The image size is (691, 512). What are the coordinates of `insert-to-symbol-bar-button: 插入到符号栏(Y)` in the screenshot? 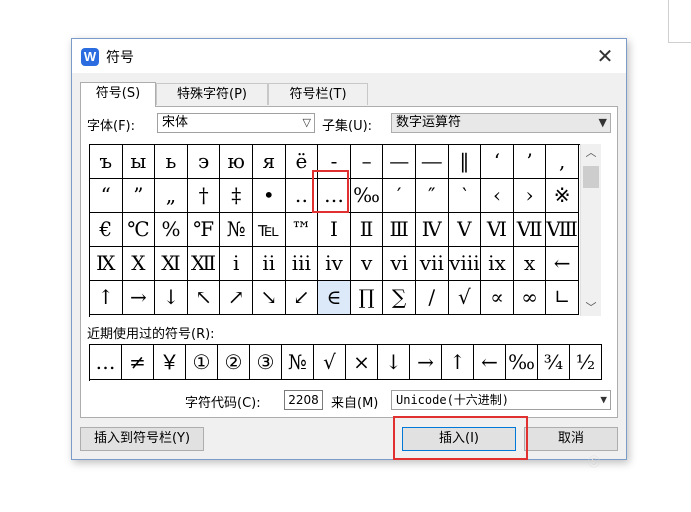 It's located at (142, 439).